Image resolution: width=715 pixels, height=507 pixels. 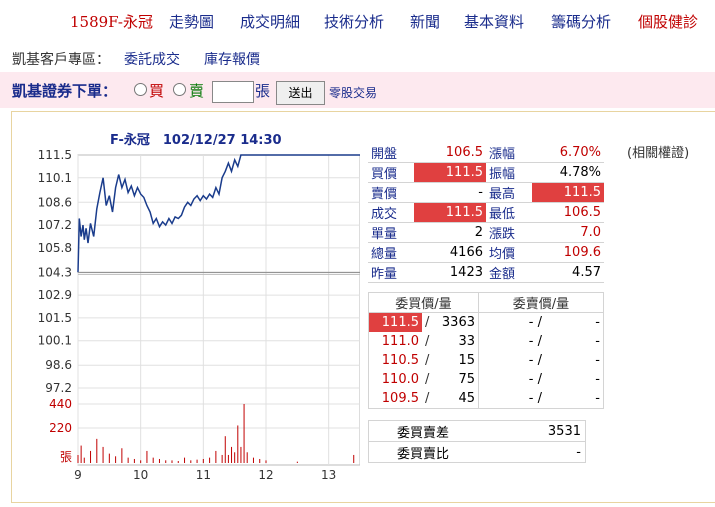 What do you see at coordinates (509, 272) in the screenshot?
I see `quote-label: 金額` at bounding box center [509, 272].